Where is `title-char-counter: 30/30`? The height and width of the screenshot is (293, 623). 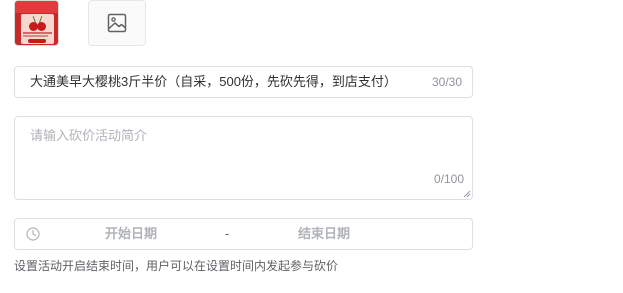 title-char-counter: 30/30 is located at coordinates (446, 82).